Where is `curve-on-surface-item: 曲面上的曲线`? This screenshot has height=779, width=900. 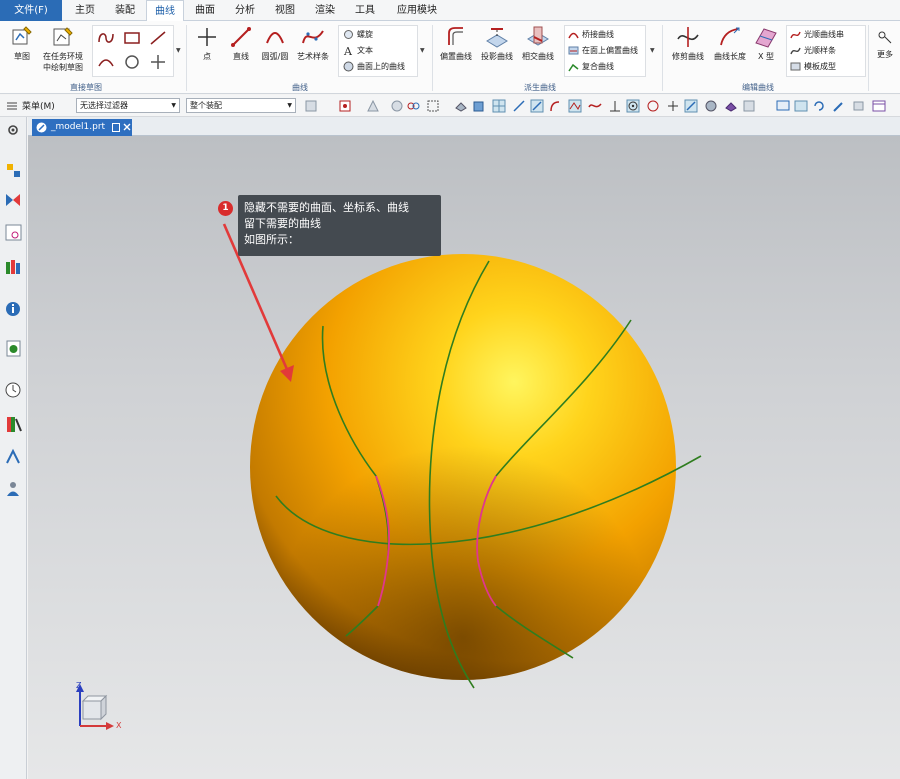 curve-on-surface-item: 曲面上的曲线 is located at coordinates (374, 67).